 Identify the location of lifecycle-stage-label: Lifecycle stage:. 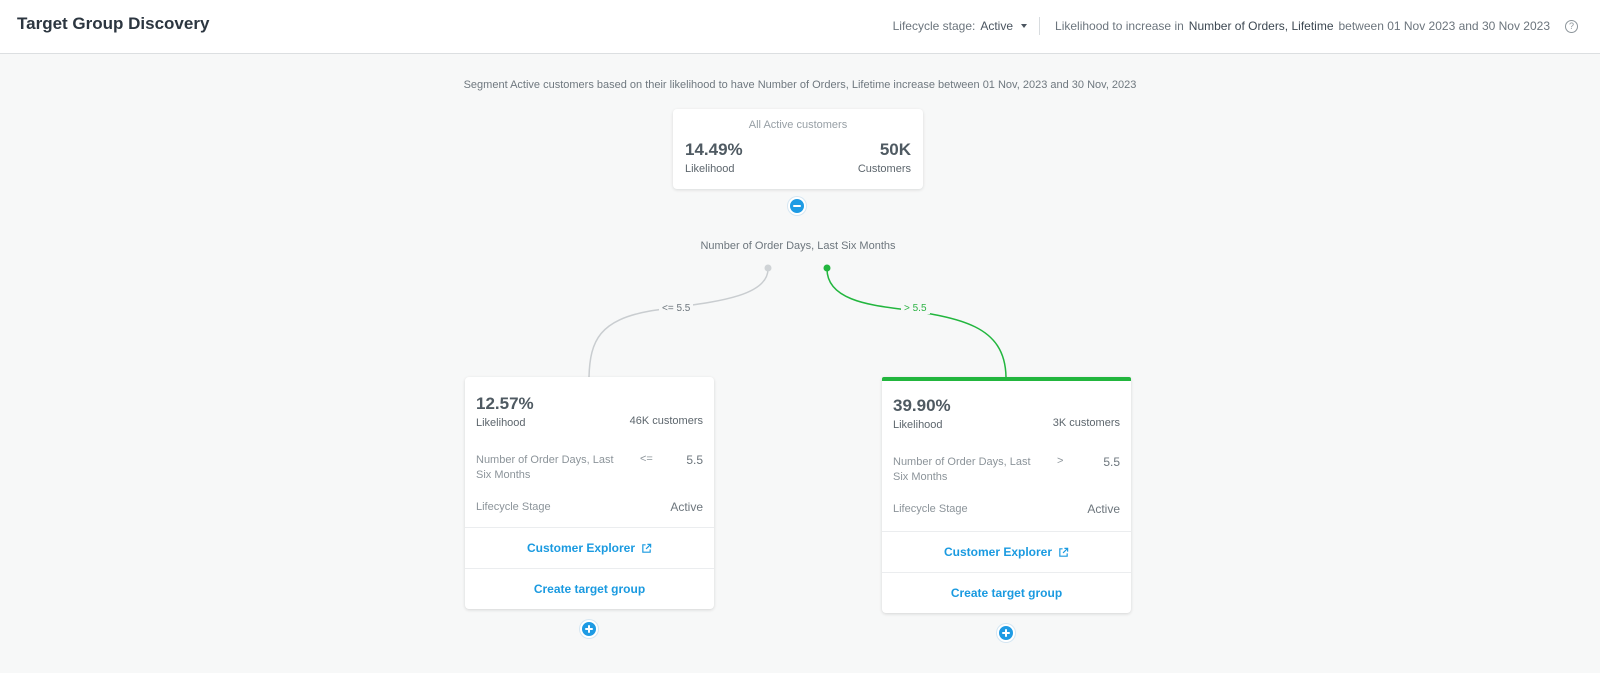
(934, 26).